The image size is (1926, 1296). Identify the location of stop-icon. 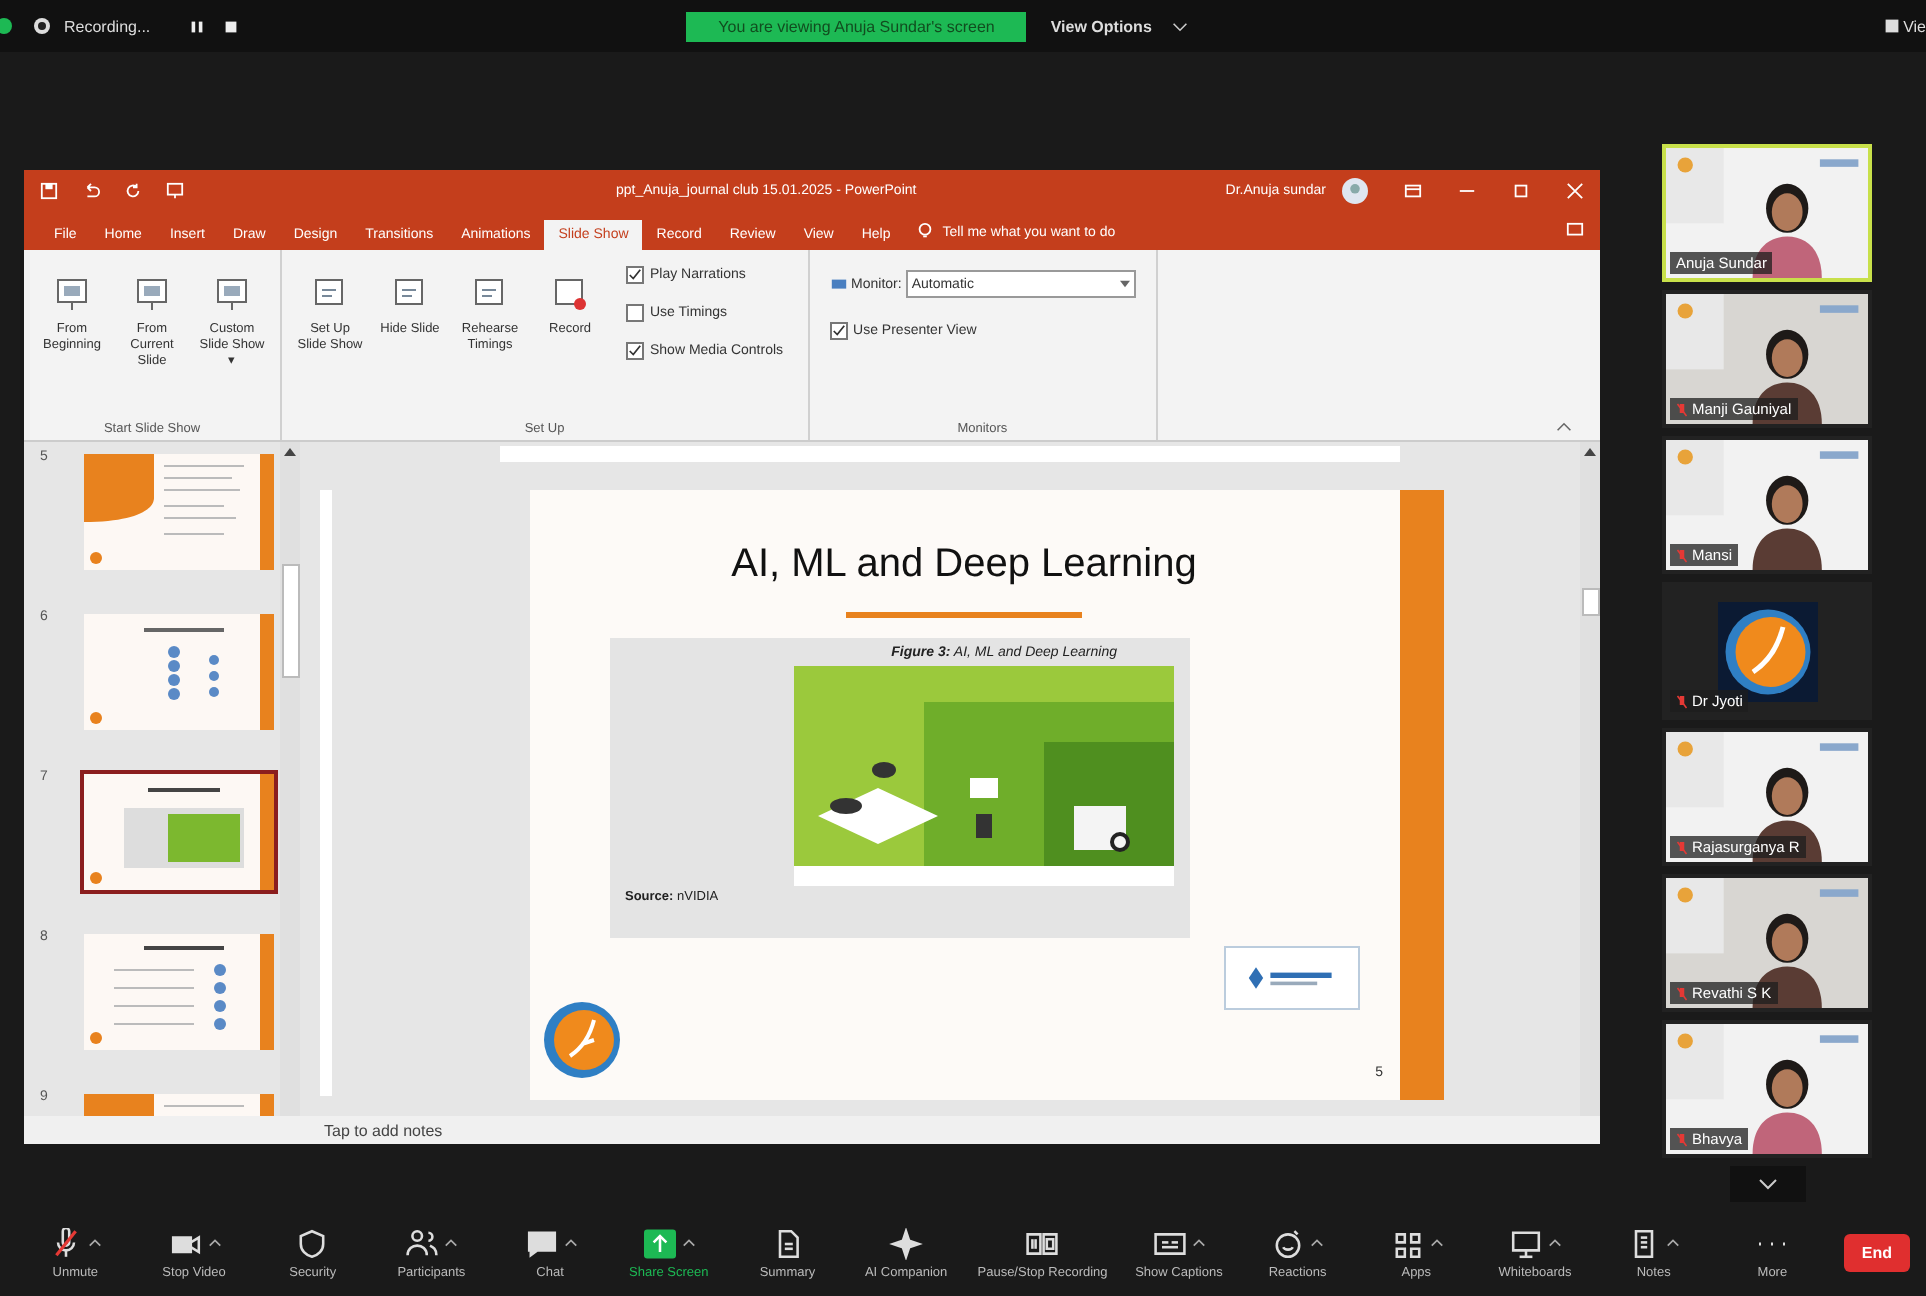
(231, 26).